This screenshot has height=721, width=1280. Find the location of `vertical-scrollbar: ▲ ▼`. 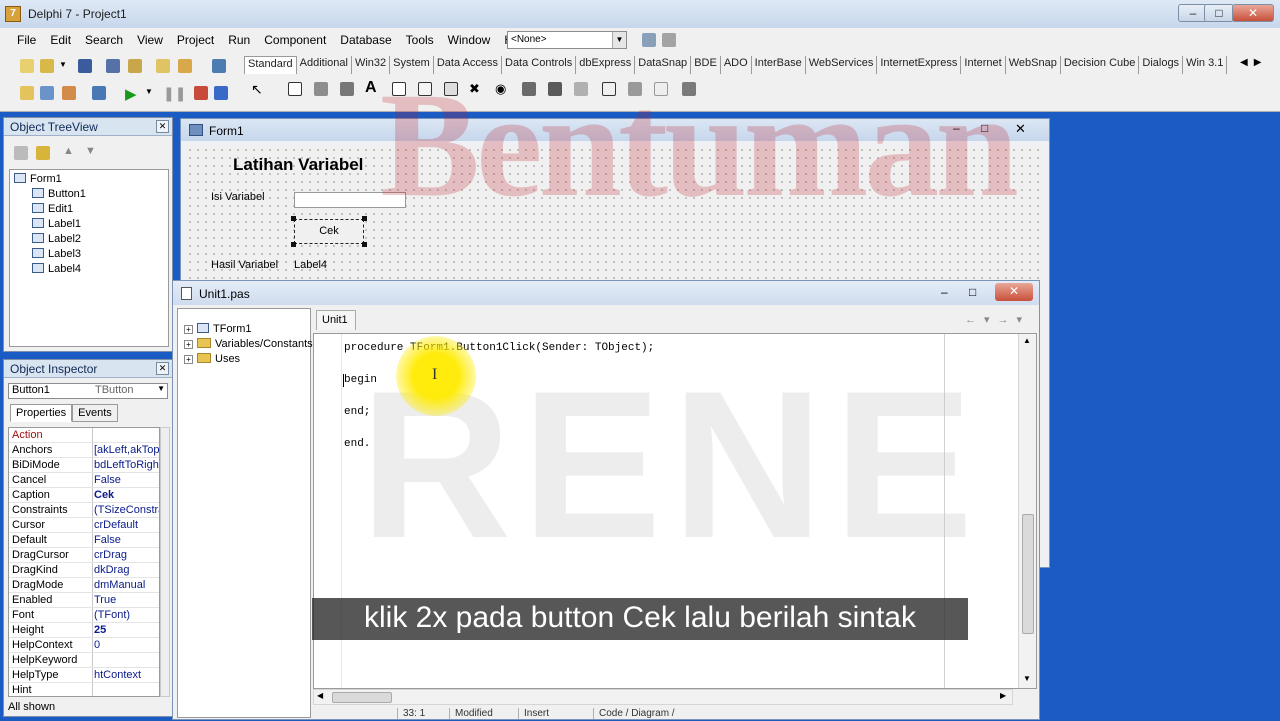

vertical-scrollbar: ▲ ▼ is located at coordinates (1027, 511).